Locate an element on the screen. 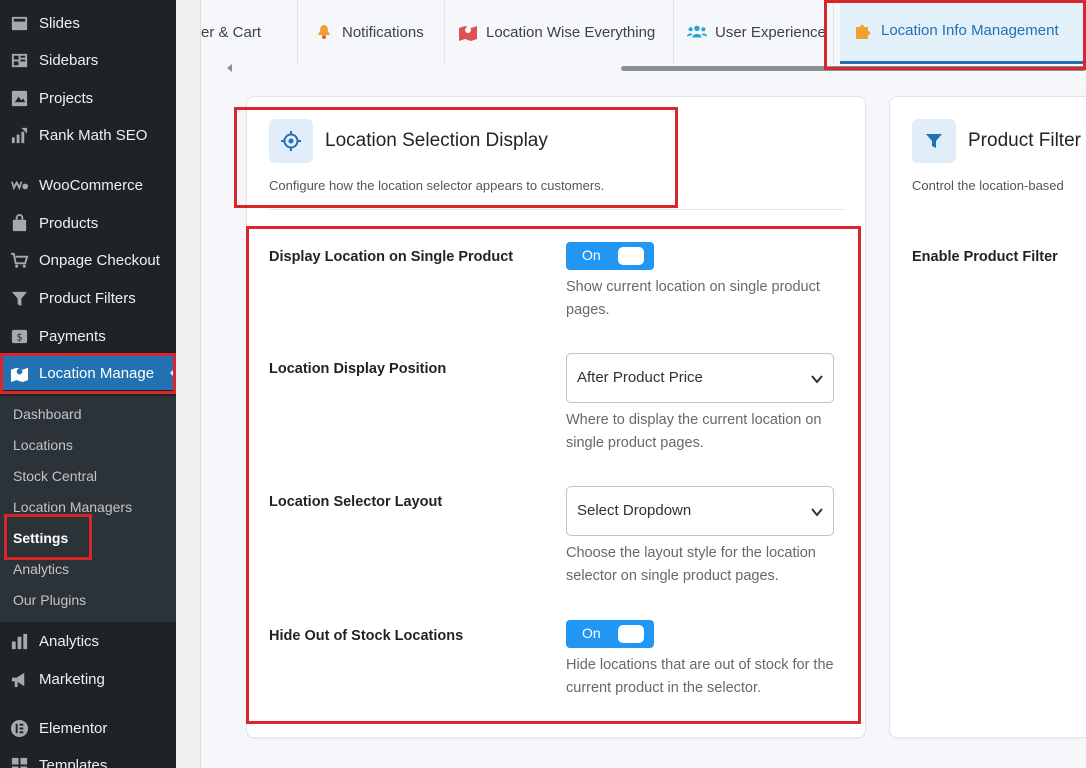  menu-item-woocommerce: WooCommerce is located at coordinates (88, 185).